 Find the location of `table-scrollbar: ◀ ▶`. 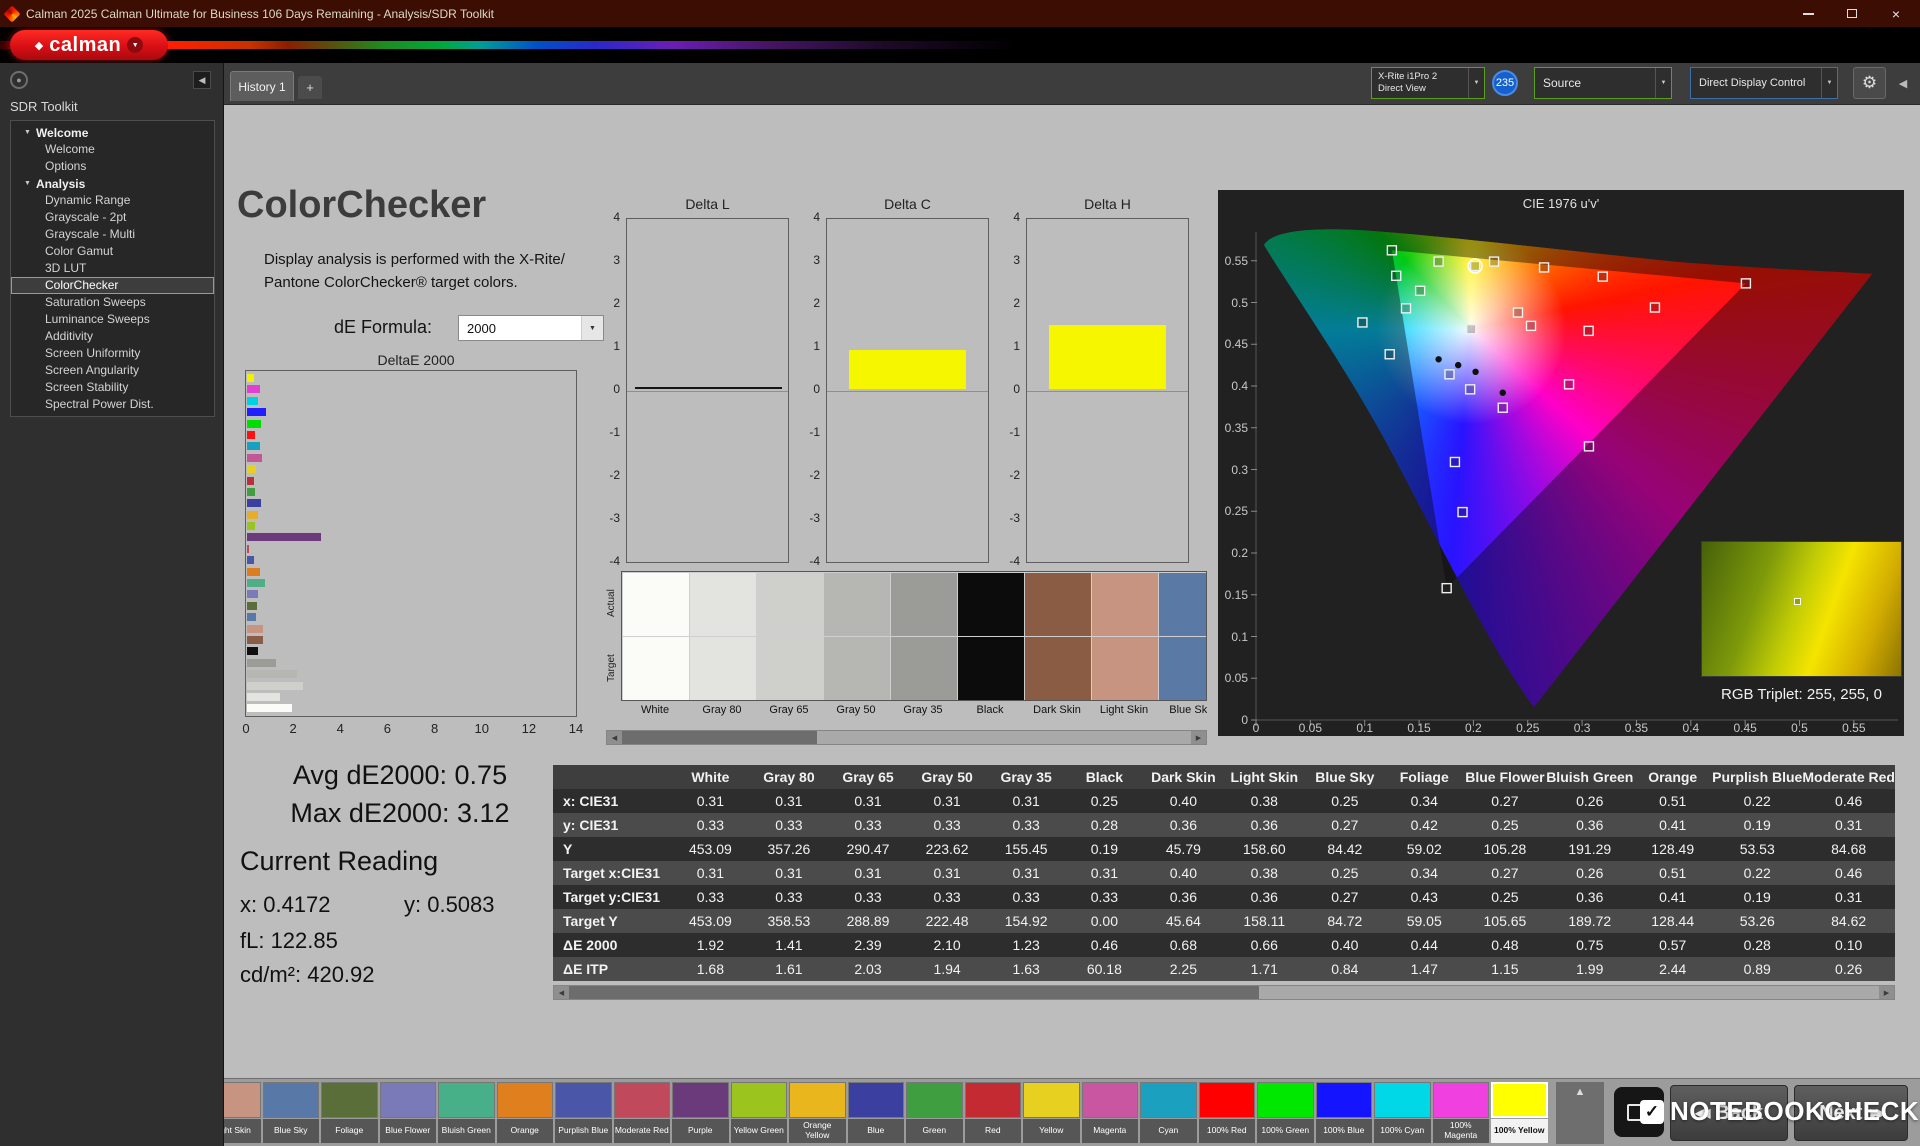

table-scrollbar: ◀ ▶ is located at coordinates (1224, 992).